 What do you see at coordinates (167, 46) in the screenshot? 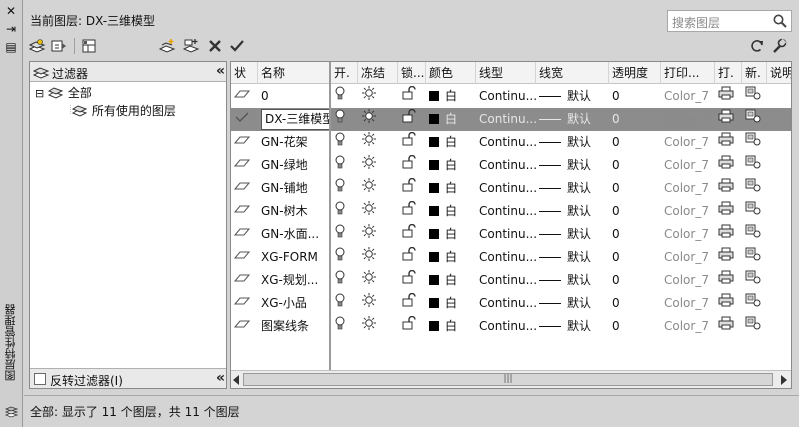
I see `new-layer-icon` at bounding box center [167, 46].